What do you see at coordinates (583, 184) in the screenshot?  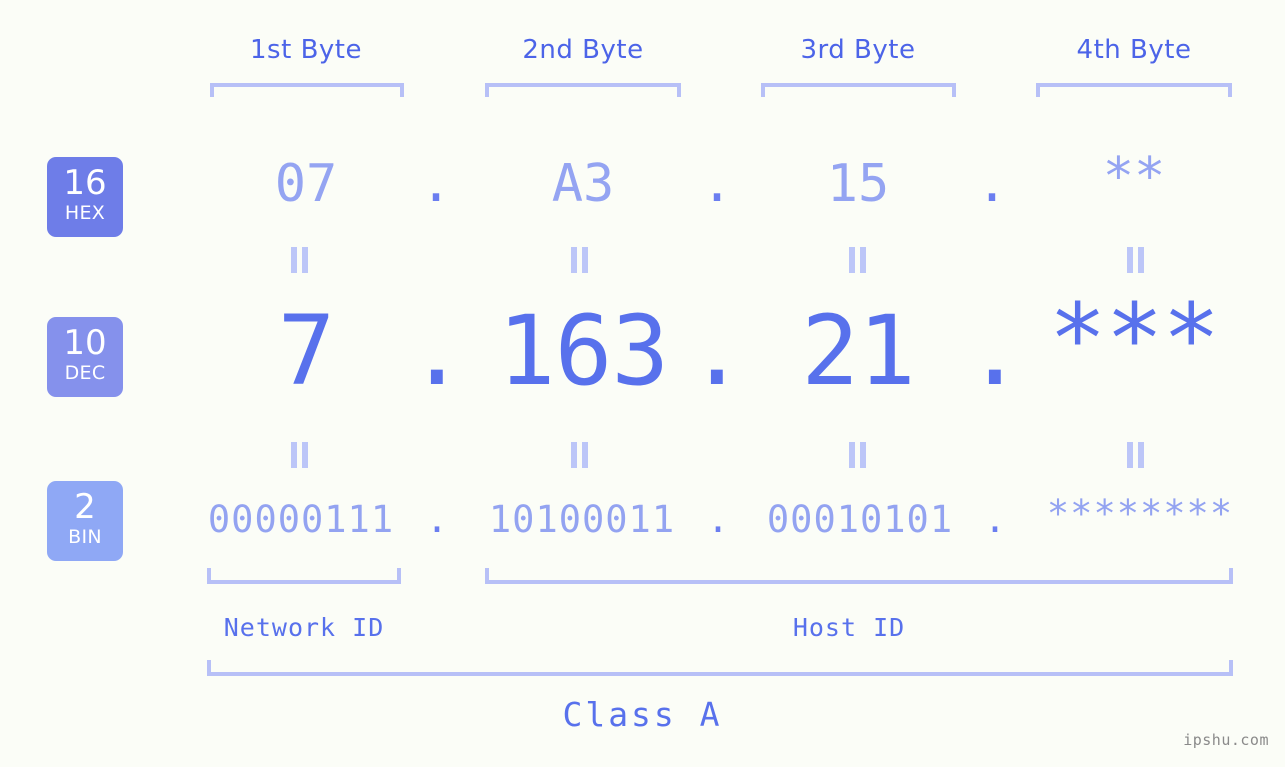 I see `hex-byte-2: A3` at bounding box center [583, 184].